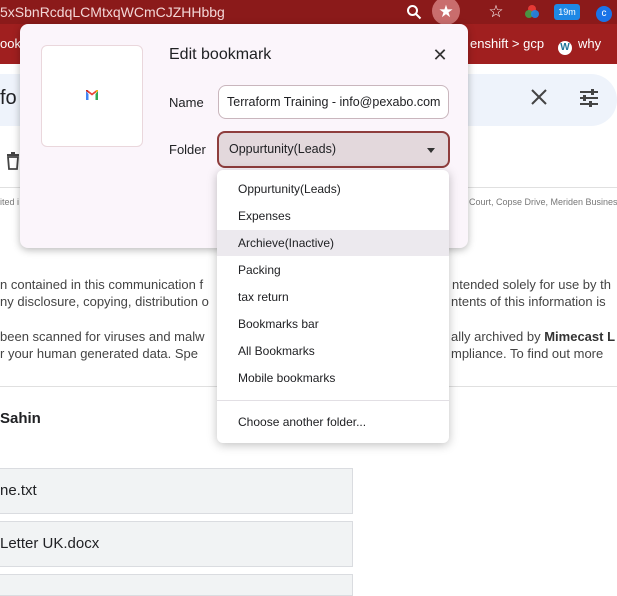 This screenshot has width=617, height=596. Describe the element at coordinates (104, 301) in the screenshot. I see `disclaimer-line-2-left: ny disclosure, copying, distribution o` at that location.